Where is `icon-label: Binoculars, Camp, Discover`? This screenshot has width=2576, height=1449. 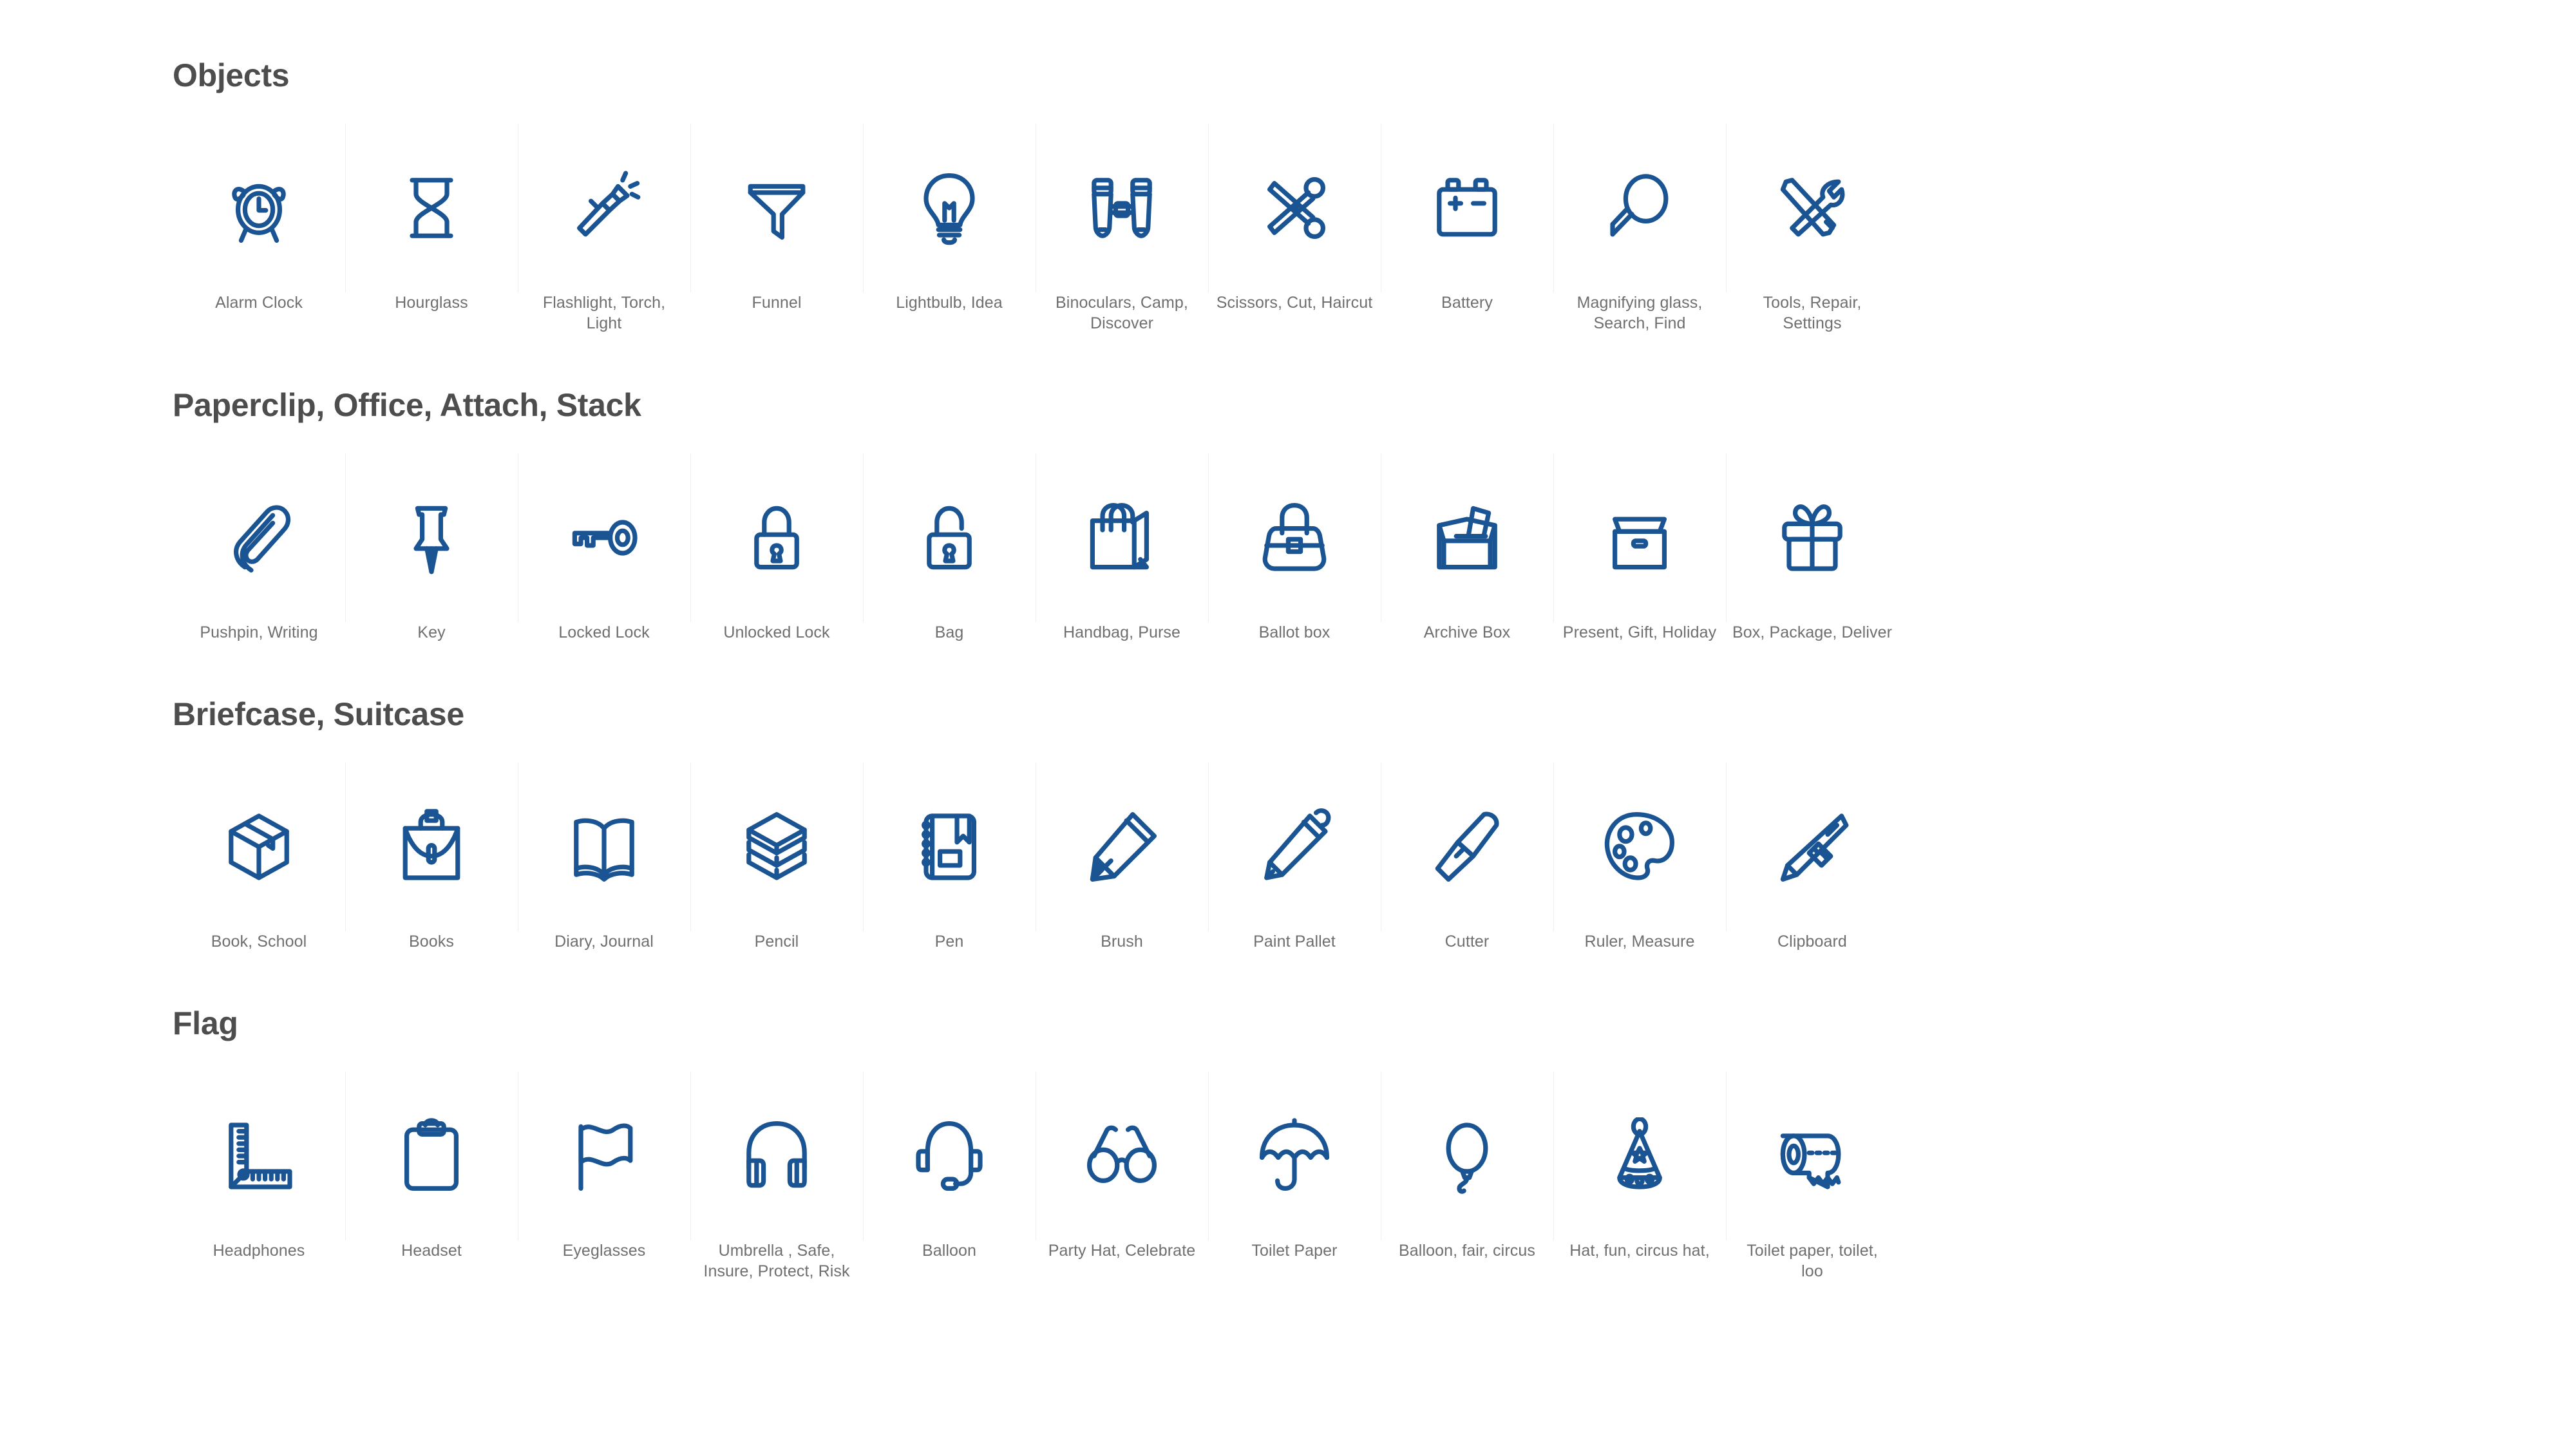
icon-label: Binoculars, Camp, Discover is located at coordinates (1122, 313).